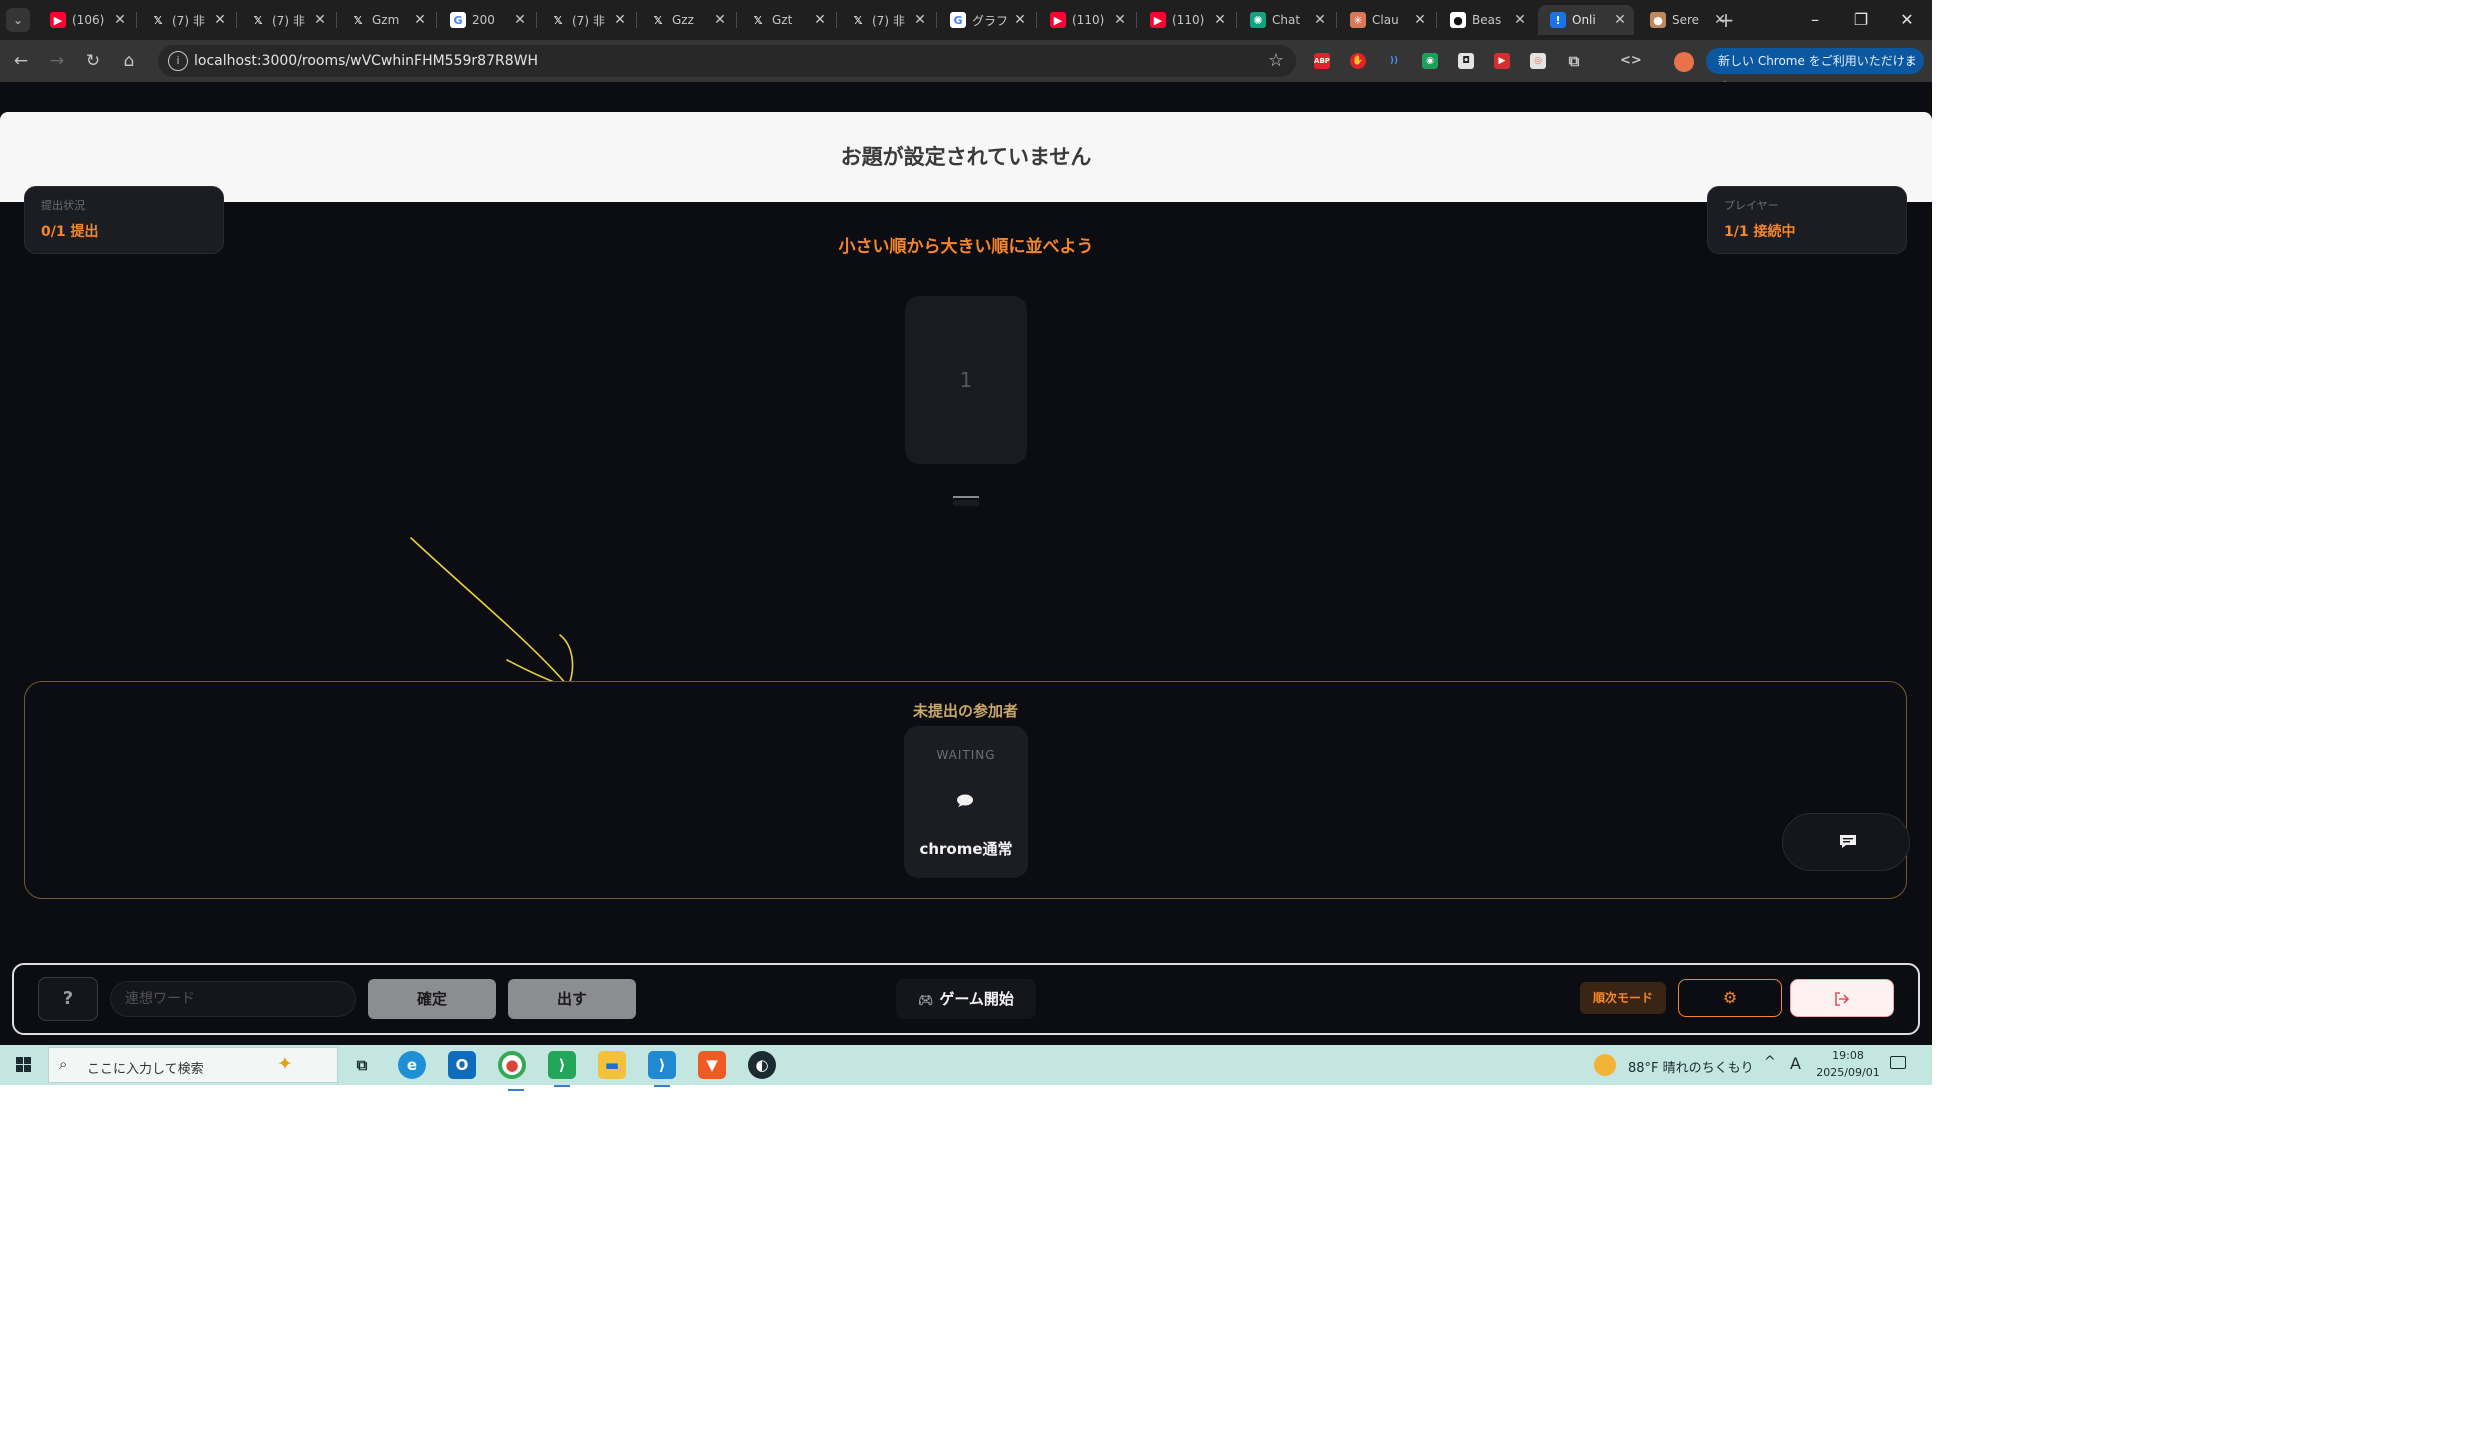 This screenshot has width=2468, height=1450. I want to click on clock-time: 19:08, so click(1848, 1055).